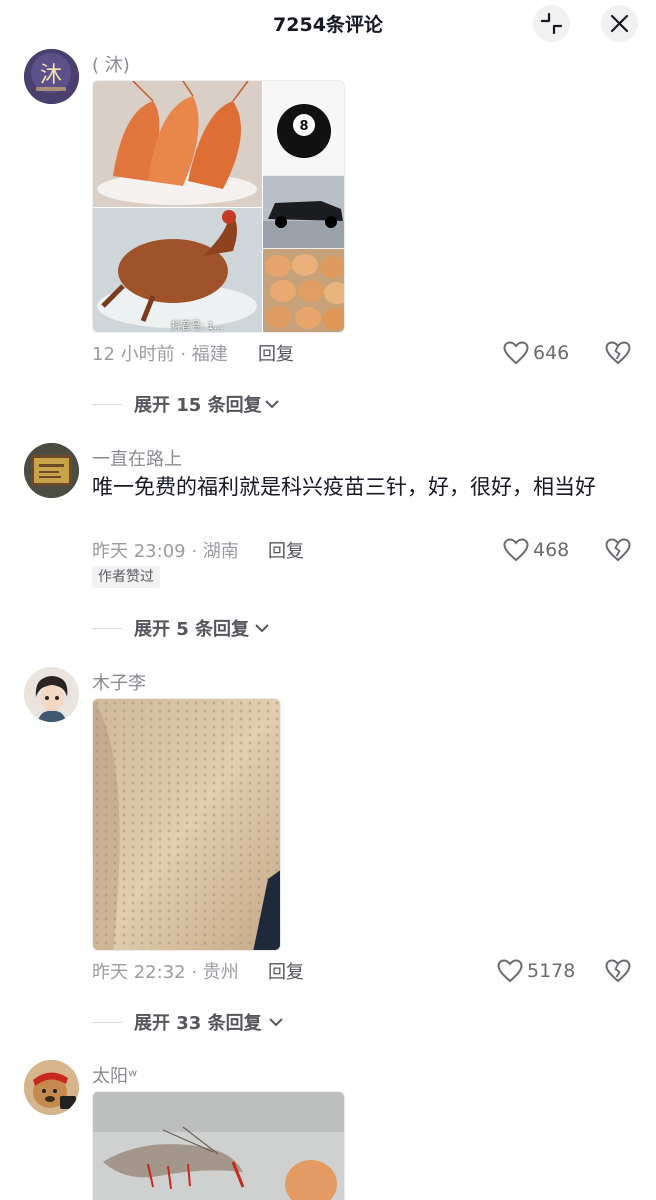  Describe the element at coordinates (198, 405) in the screenshot. I see `expand-replies-label: 展开 15 条回复` at that location.